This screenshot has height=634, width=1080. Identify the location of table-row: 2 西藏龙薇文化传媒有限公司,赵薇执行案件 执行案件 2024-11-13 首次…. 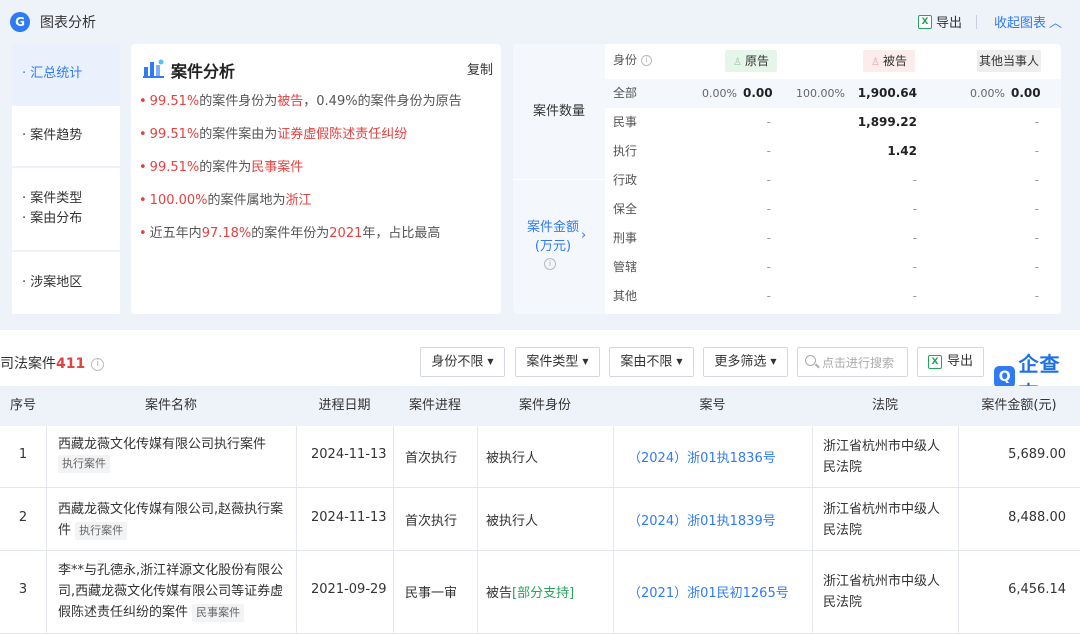
(540, 520).